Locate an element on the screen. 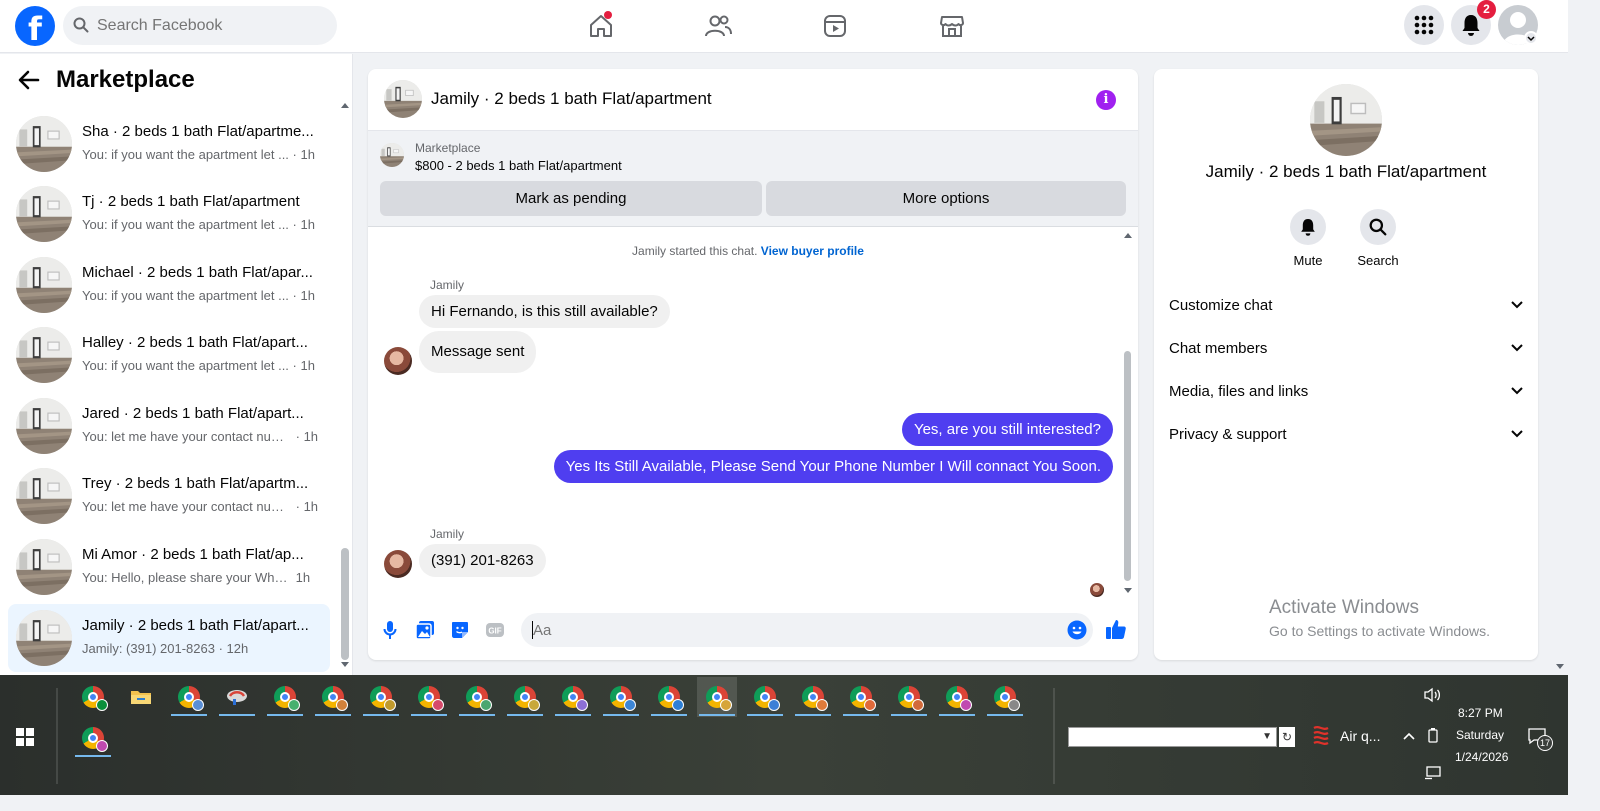  emoji-icon is located at coordinates (1077, 630).